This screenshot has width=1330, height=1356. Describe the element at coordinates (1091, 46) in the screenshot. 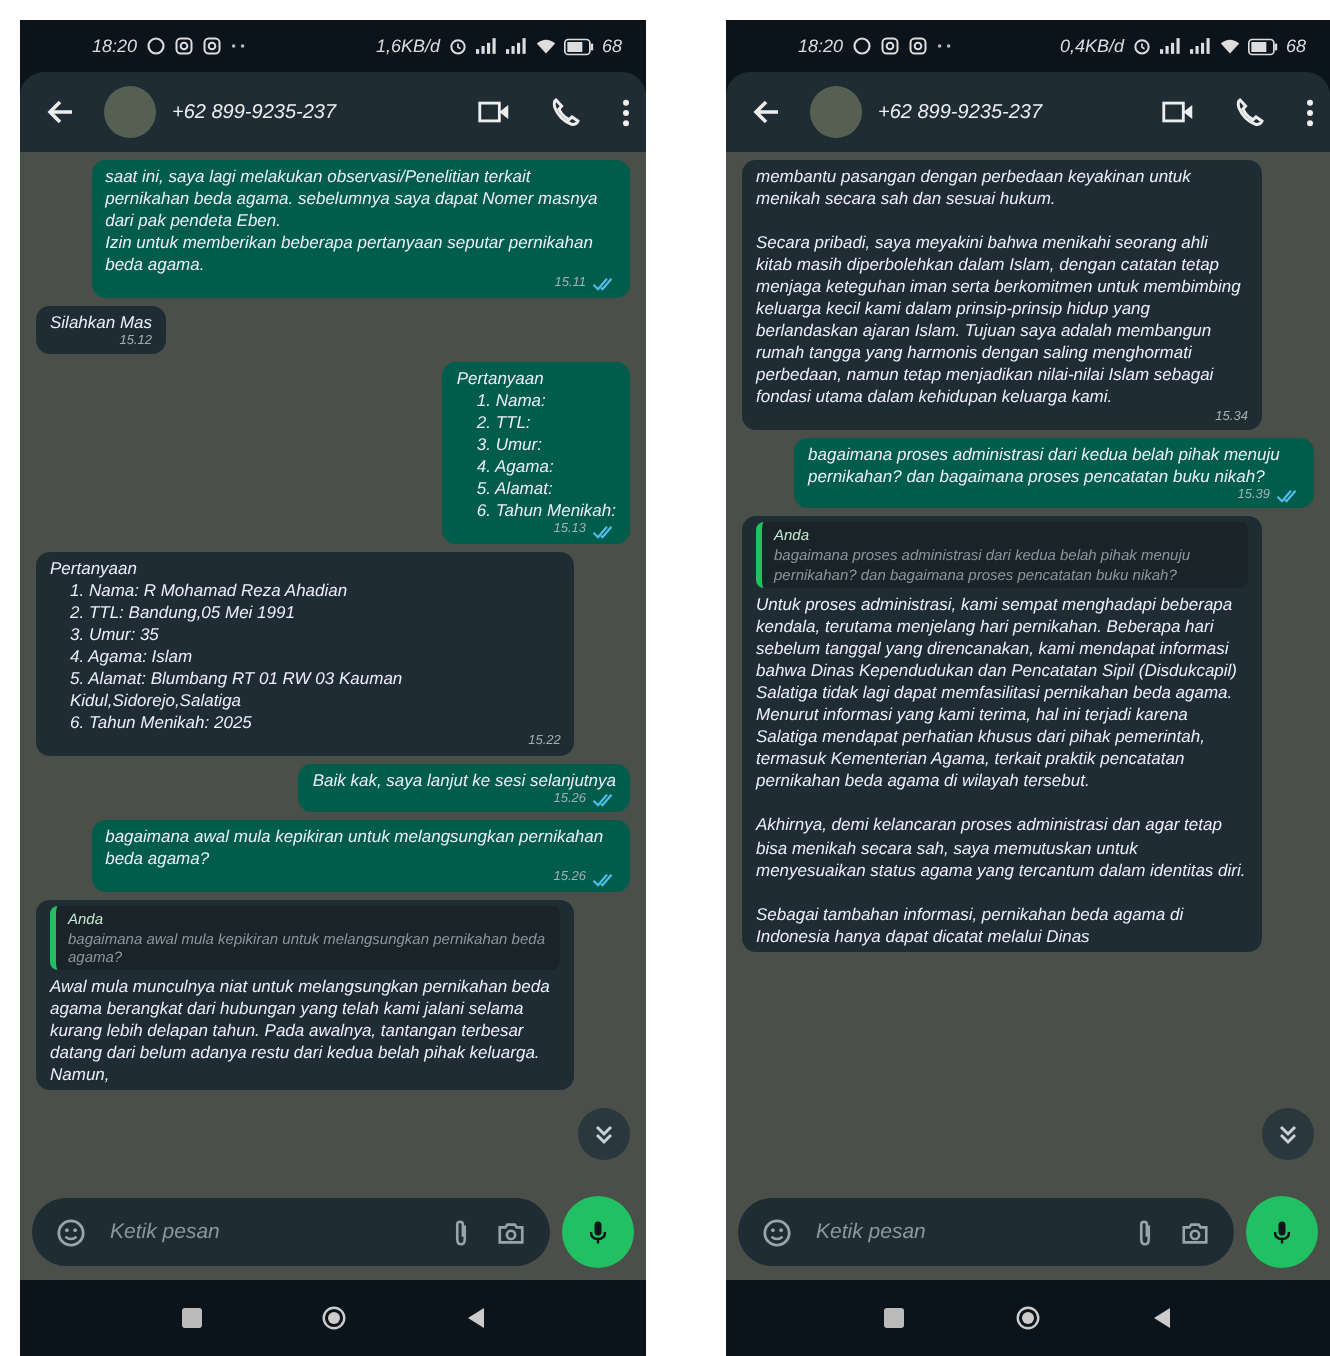

I see `network-speed: 0,4KB/d` at that location.